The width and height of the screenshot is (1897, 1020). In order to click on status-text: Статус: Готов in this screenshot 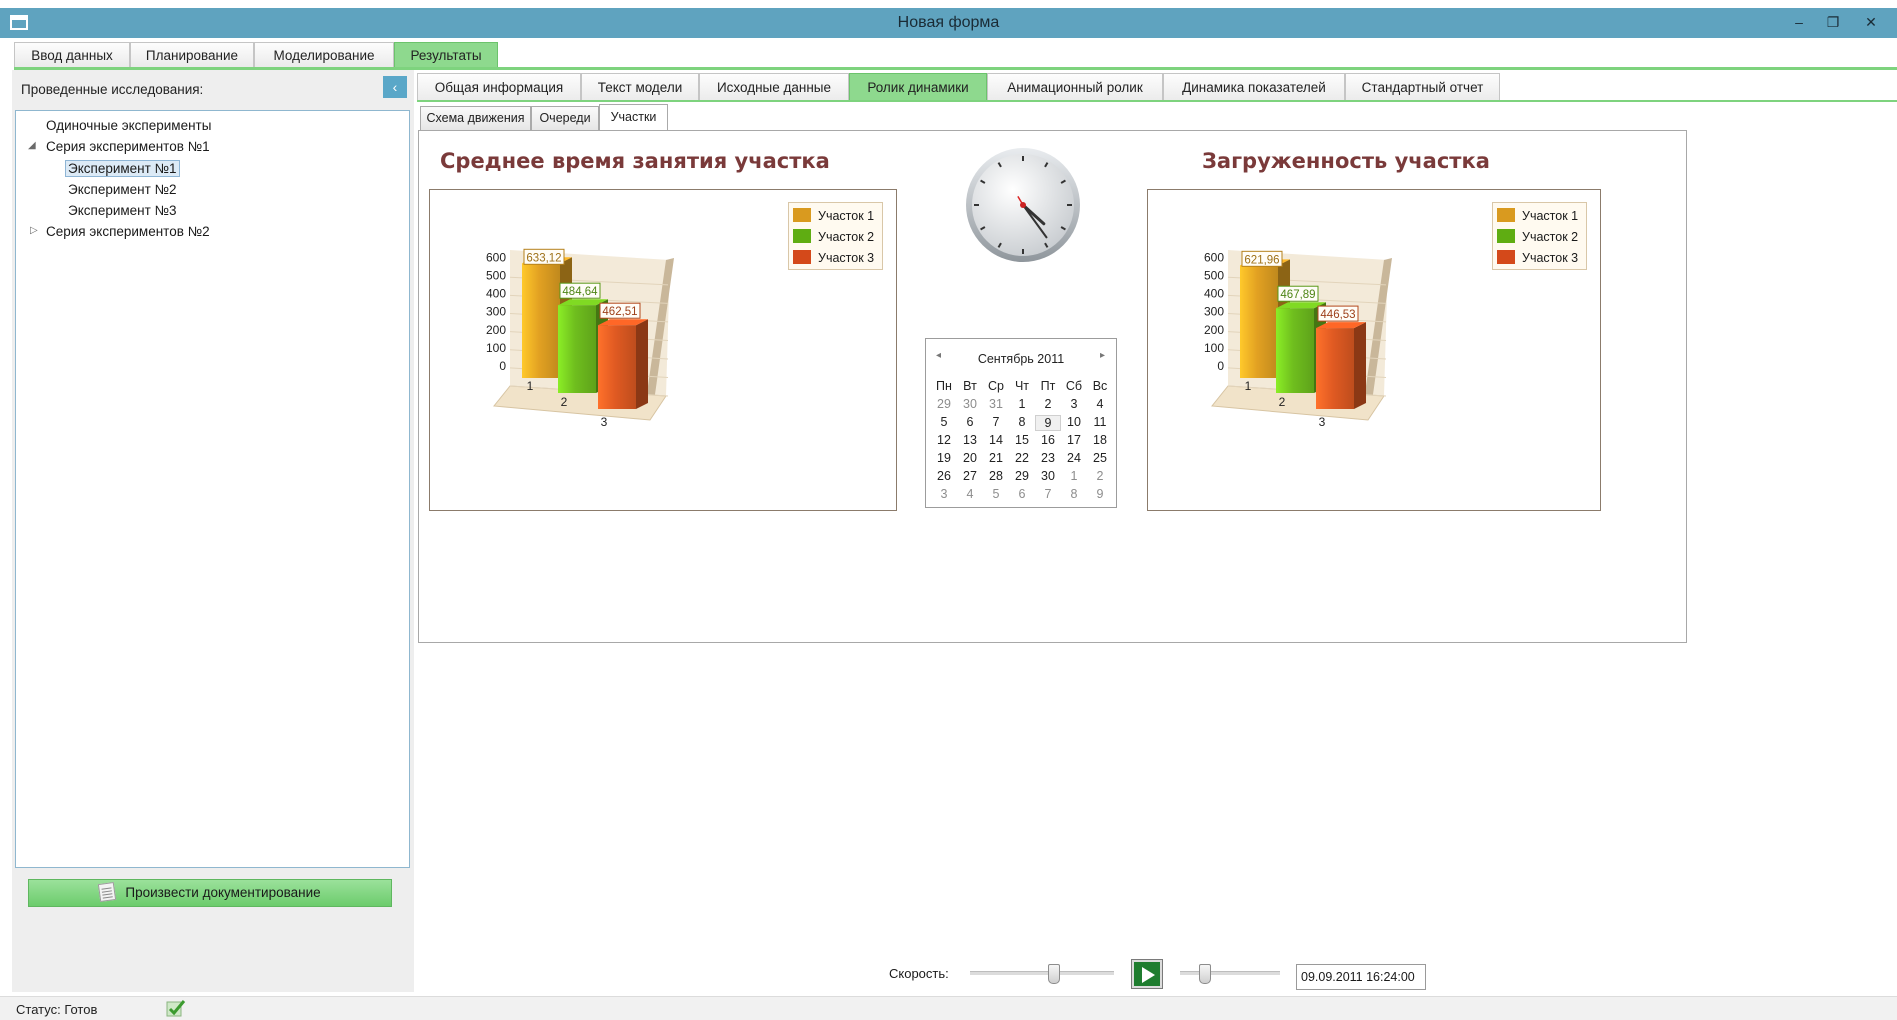, I will do `click(57, 1009)`.